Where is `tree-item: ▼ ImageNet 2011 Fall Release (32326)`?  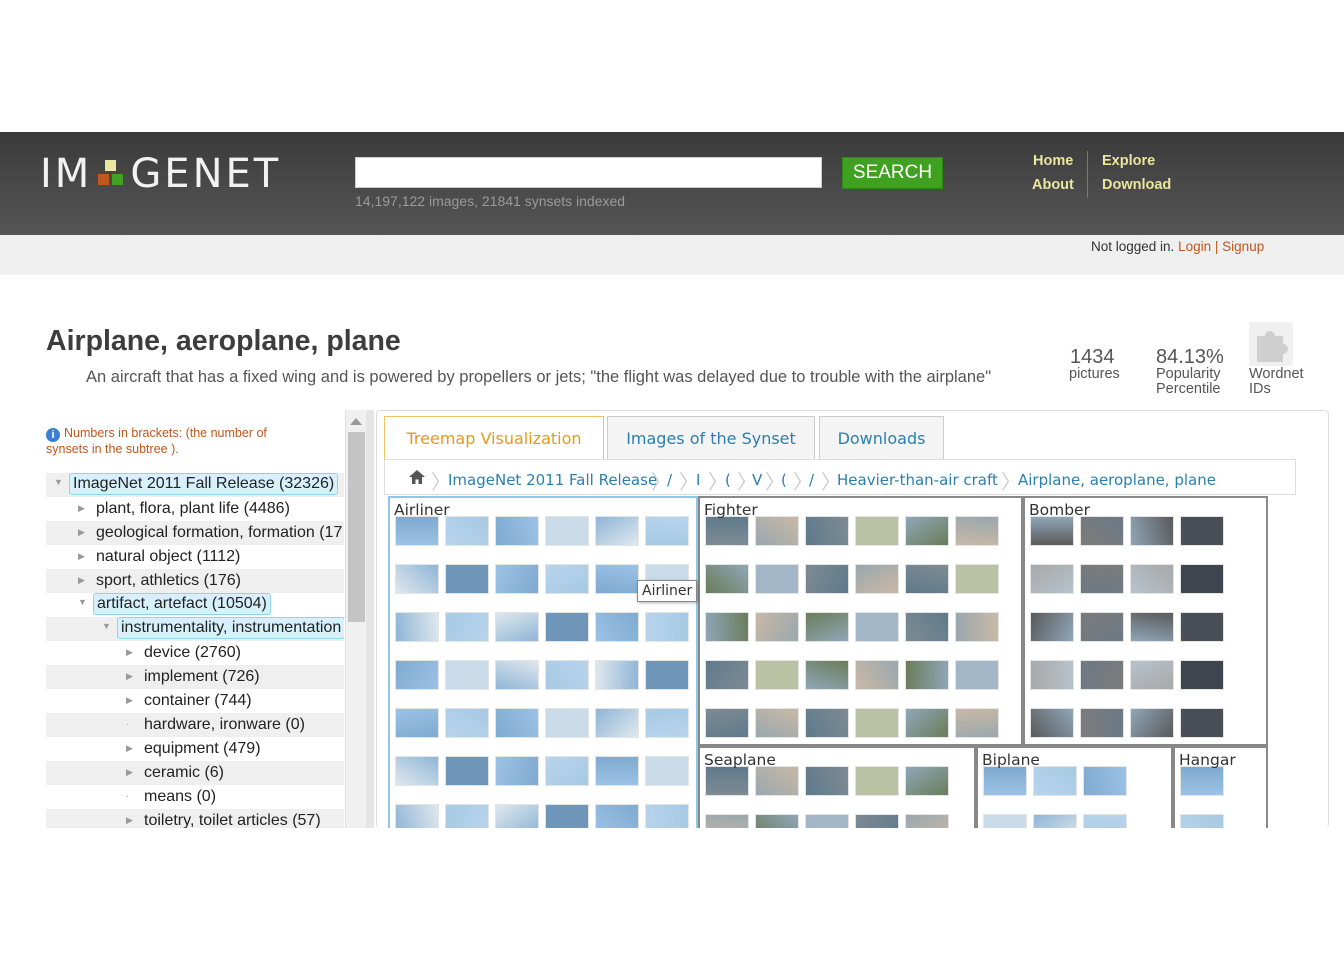
tree-item: ▼ ImageNet 2011 Fall Release (32326) is located at coordinates (195, 485).